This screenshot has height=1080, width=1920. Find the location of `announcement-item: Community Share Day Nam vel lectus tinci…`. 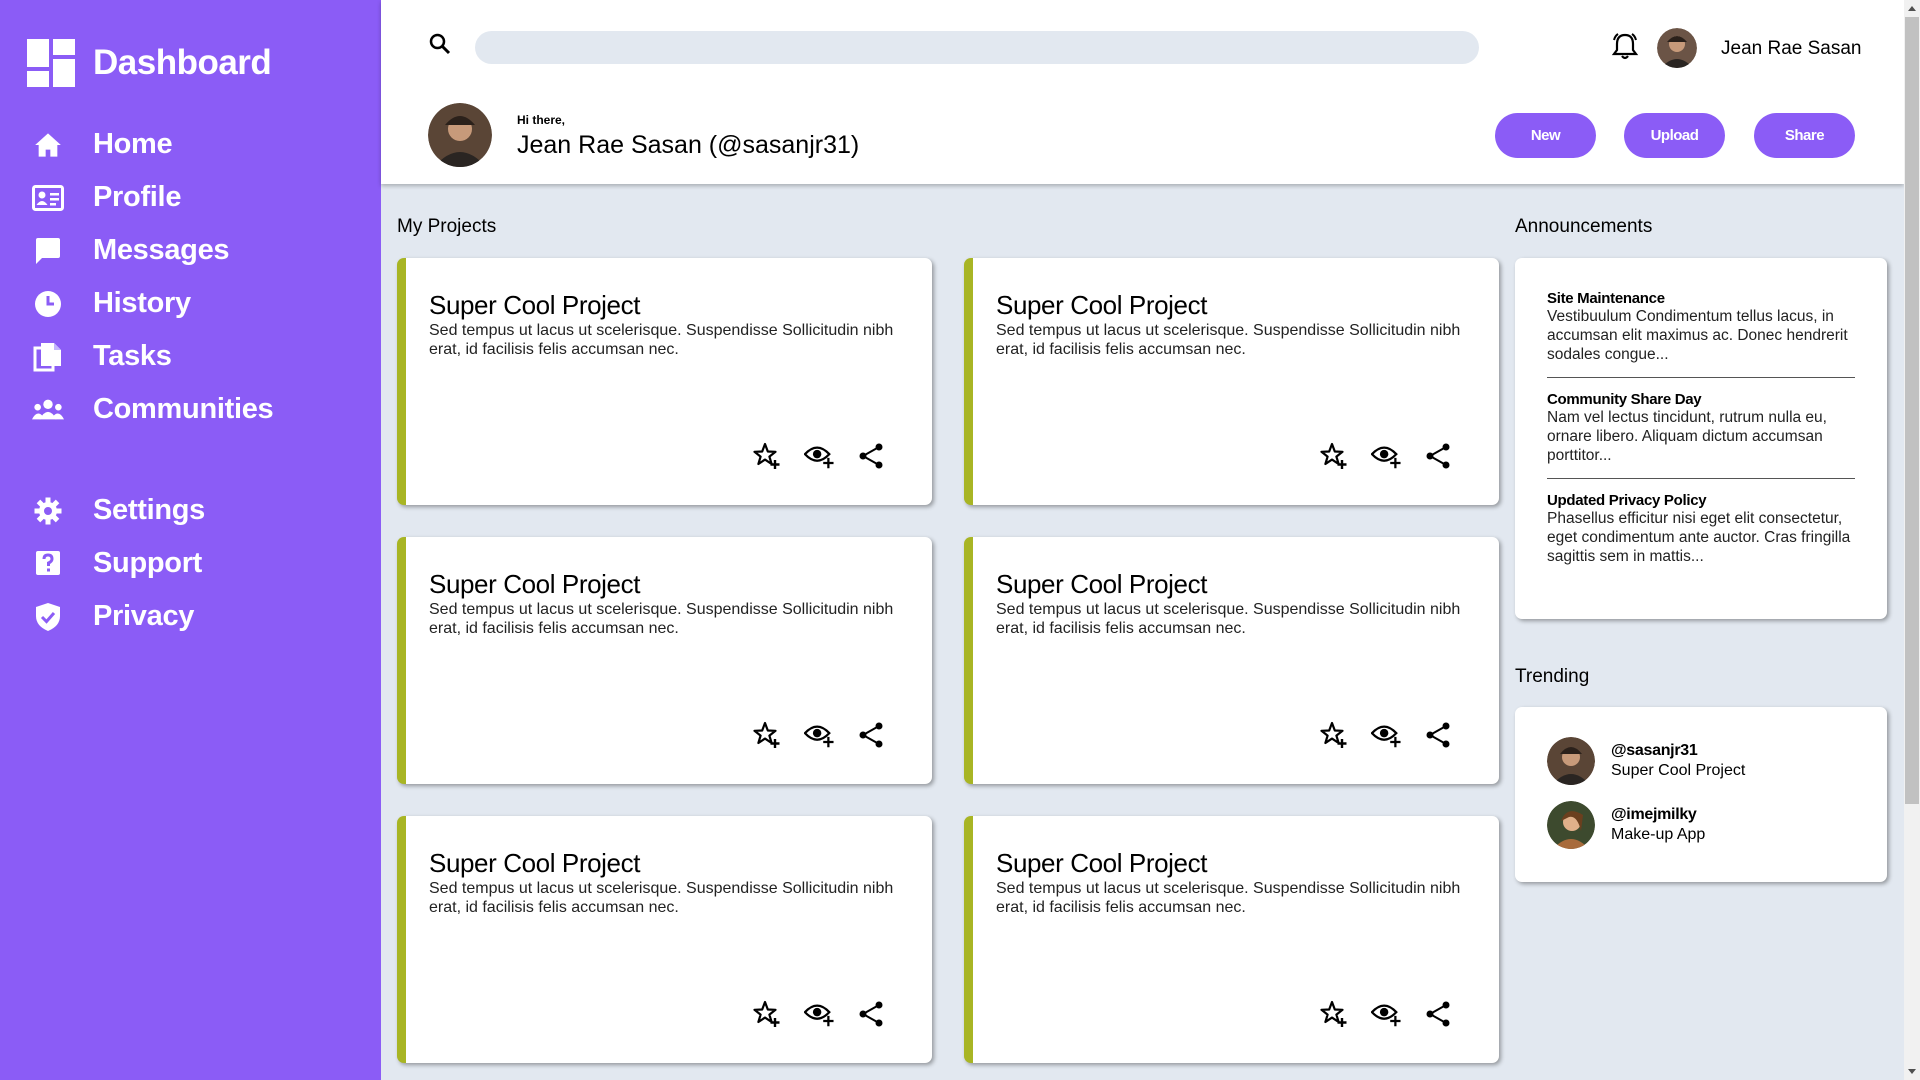

announcement-item: Community Share Day Nam vel lectus tinci… is located at coordinates (1701, 435).